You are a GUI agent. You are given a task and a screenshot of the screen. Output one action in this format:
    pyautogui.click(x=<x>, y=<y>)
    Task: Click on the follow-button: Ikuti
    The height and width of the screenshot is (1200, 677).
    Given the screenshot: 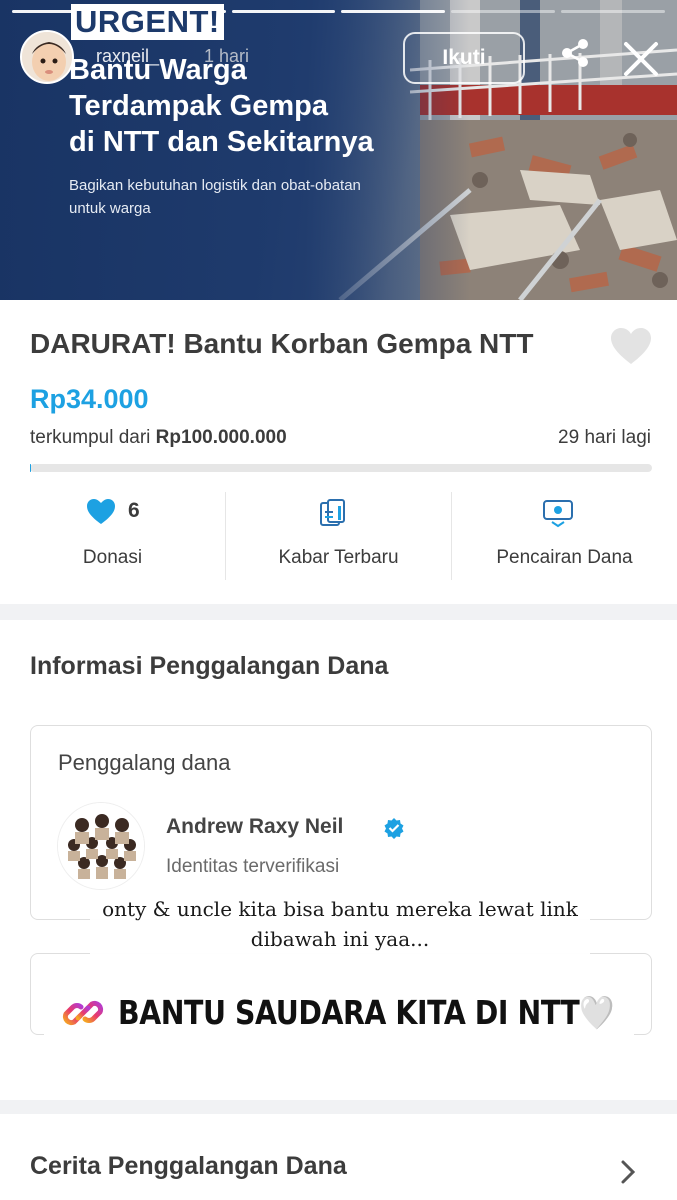 What is the action you would take?
    pyautogui.click(x=464, y=58)
    